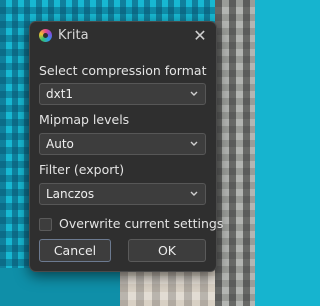 This screenshot has width=320, height=306. I want to click on mipmap-levels-label: Mipmap levels, so click(84, 119).